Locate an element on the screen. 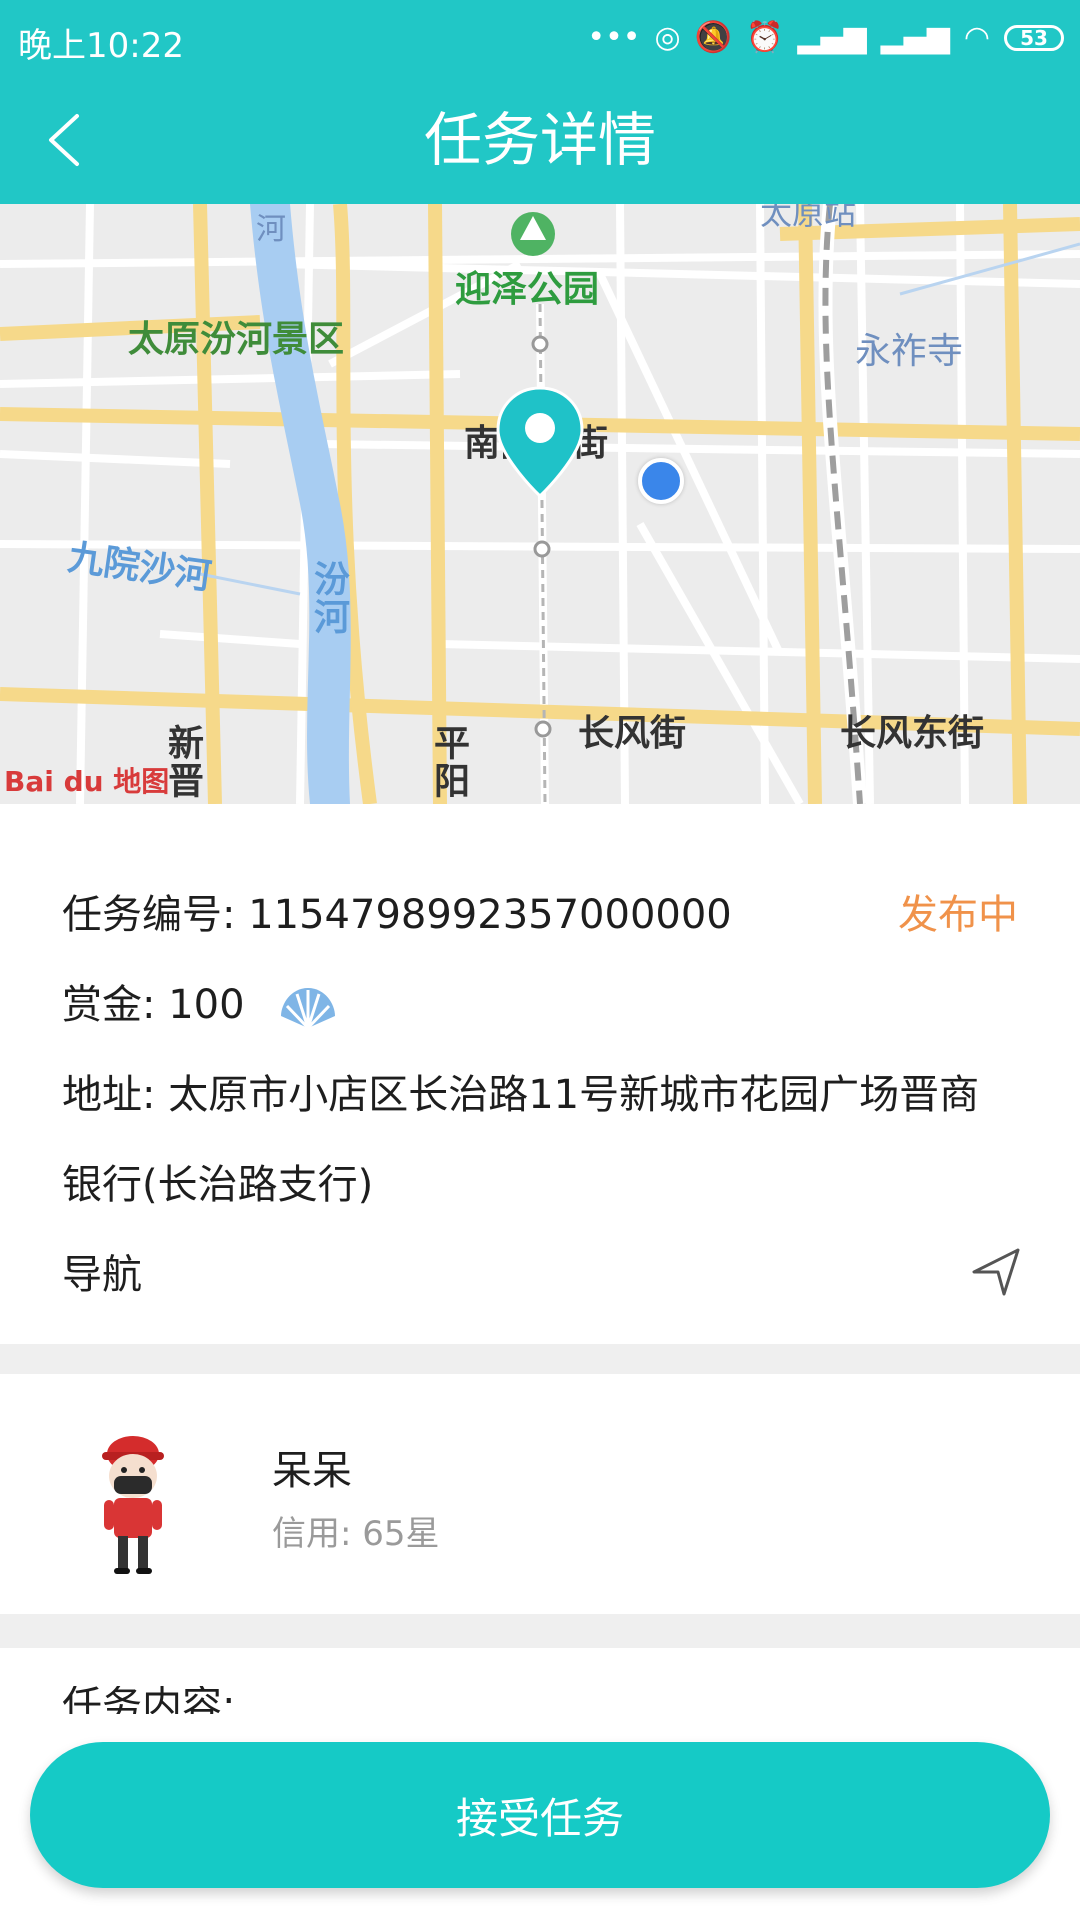 This screenshot has height=1920, width=1080. page-title: 任务详情 is located at coordinates (539, 140).